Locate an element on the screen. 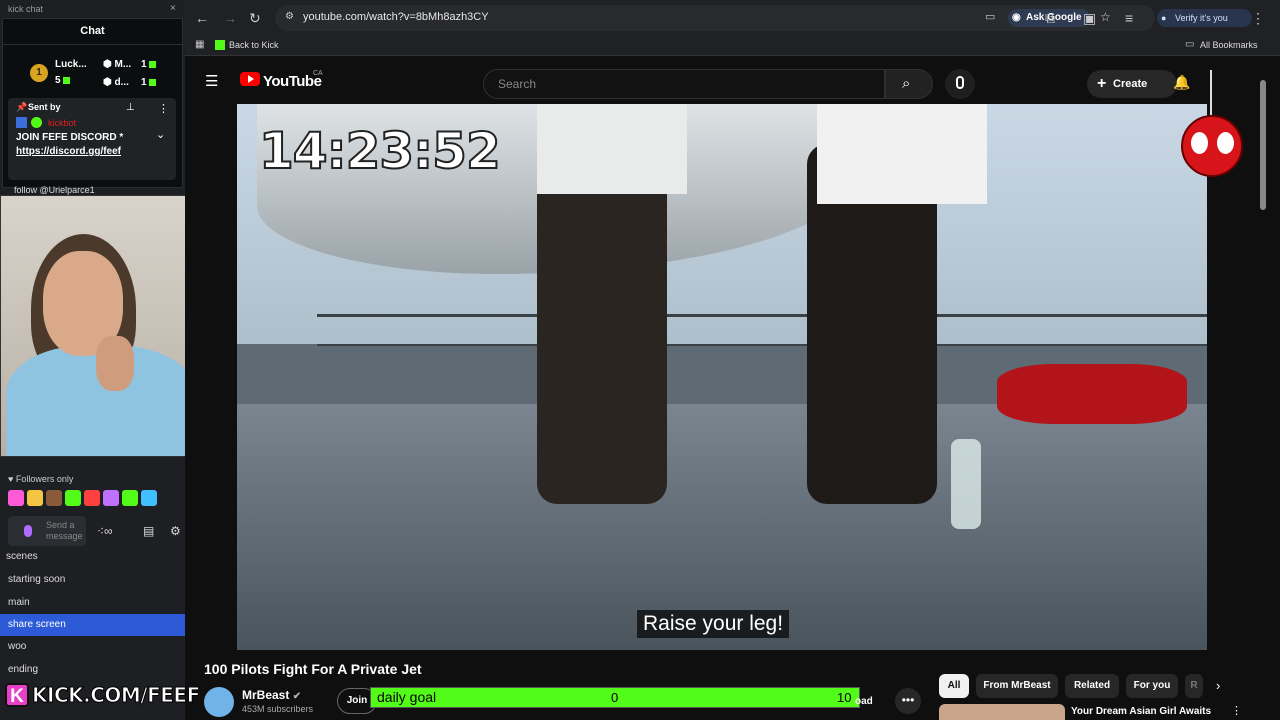 This screenshot has height=720, width=1280. channel-name: MrBeast ✔ is located at coordinates (271, 695).